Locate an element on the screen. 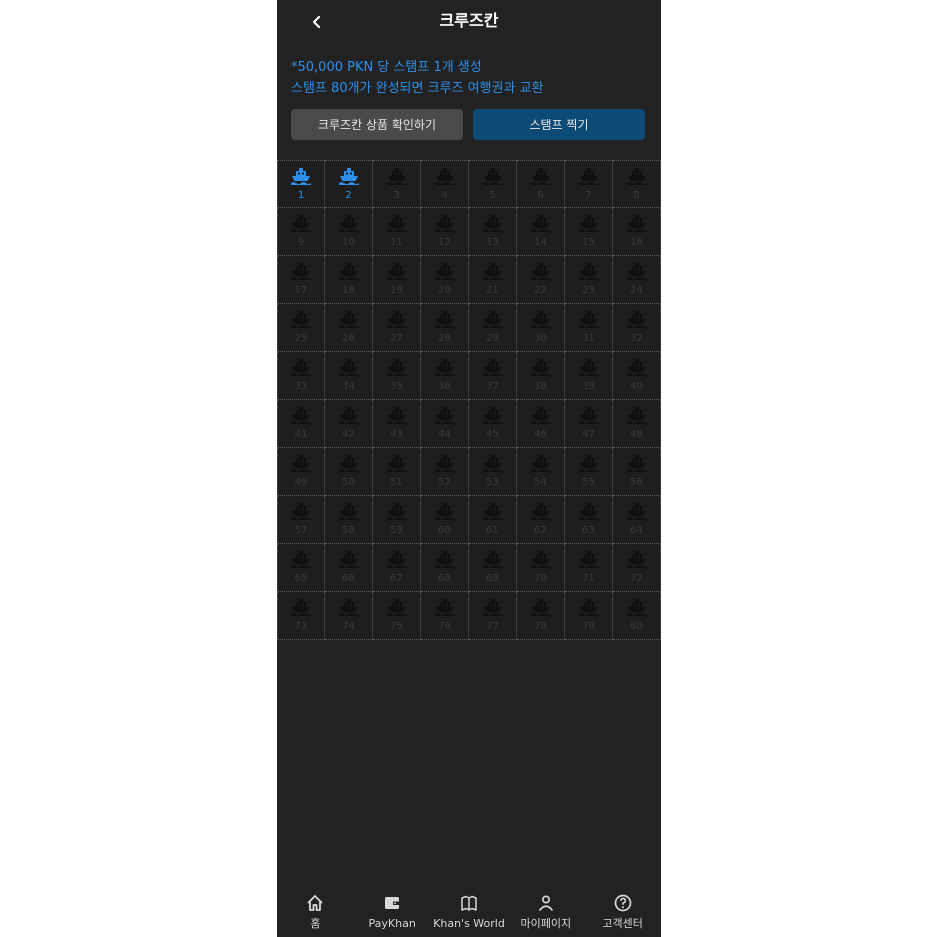 The height and width of the screenshot is (937, 937). header: 크루즈칸 is located at coordinates (469, 22).